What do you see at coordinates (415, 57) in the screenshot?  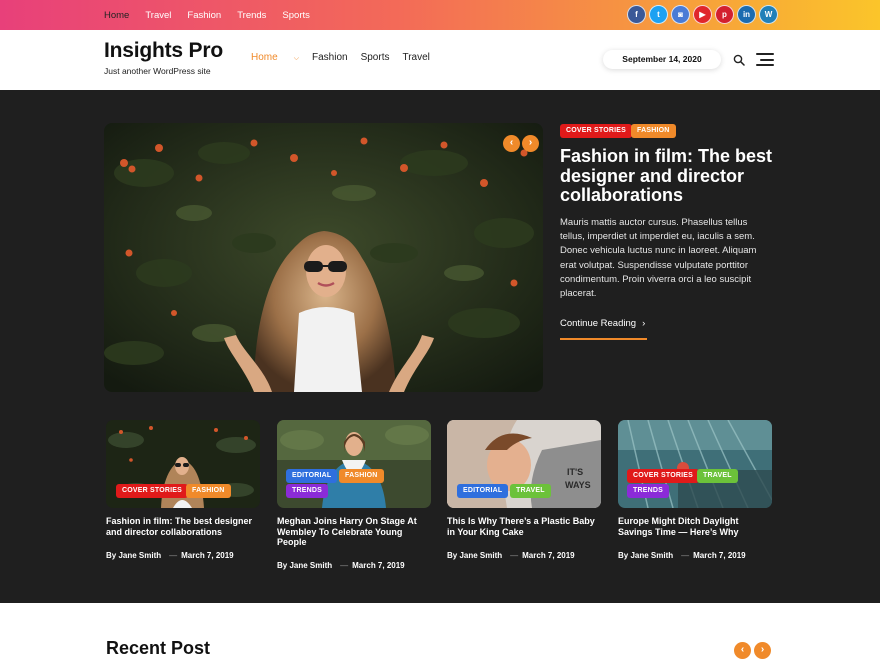 I see `main-nav-travel: Travel` at bounding box center [415, 57].